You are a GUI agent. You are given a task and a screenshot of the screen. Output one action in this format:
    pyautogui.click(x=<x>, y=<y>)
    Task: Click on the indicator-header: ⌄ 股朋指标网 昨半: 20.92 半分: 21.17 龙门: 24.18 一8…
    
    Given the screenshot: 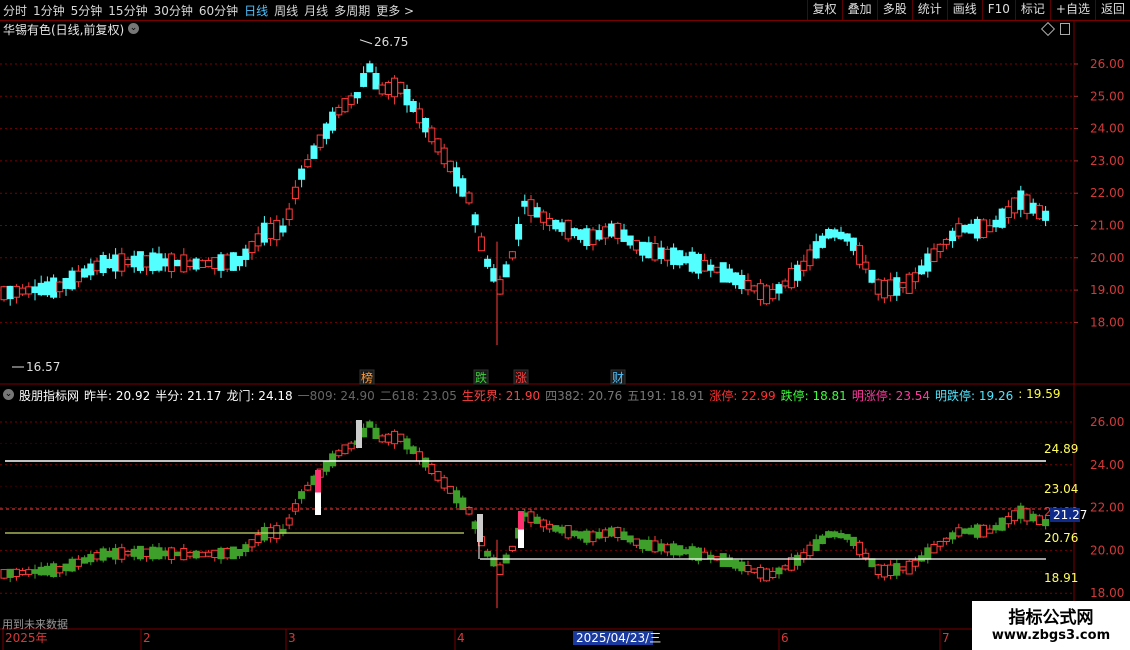 What is the action you would take?
    pyautogui.click(x=534, y=395)
    